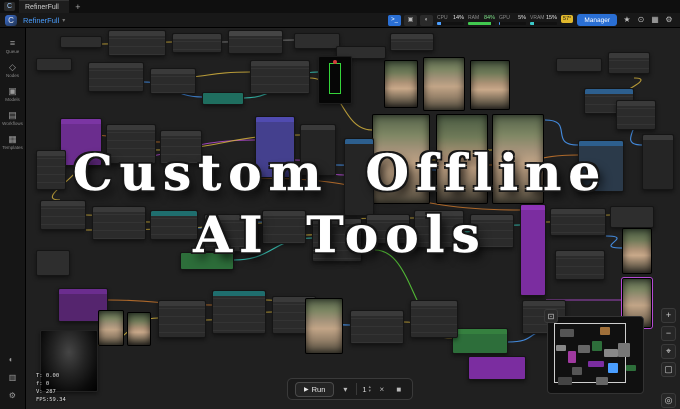 The width and height of the screenshot is (680, 409). I want to click on select-mode-button: ▢, so click(668, 369).